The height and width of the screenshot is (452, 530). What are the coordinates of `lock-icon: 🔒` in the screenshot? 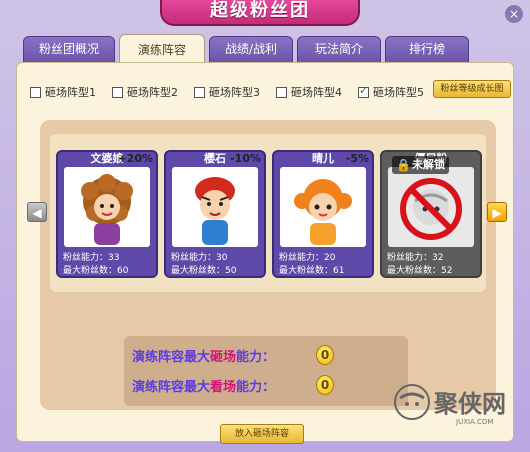 It's located at (403, 165).